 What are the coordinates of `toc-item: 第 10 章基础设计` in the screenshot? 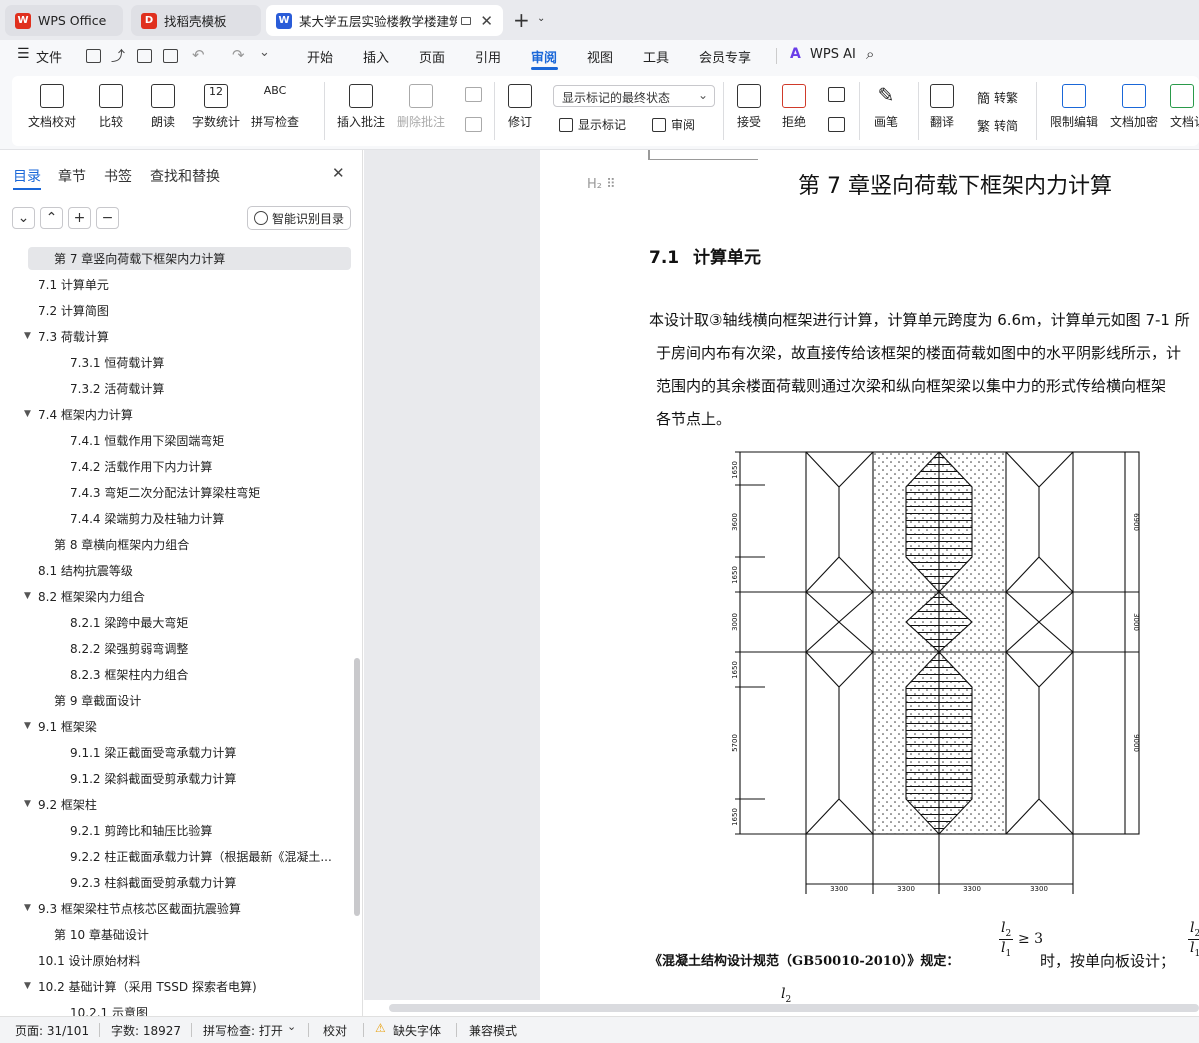 It's located at (101, 934).